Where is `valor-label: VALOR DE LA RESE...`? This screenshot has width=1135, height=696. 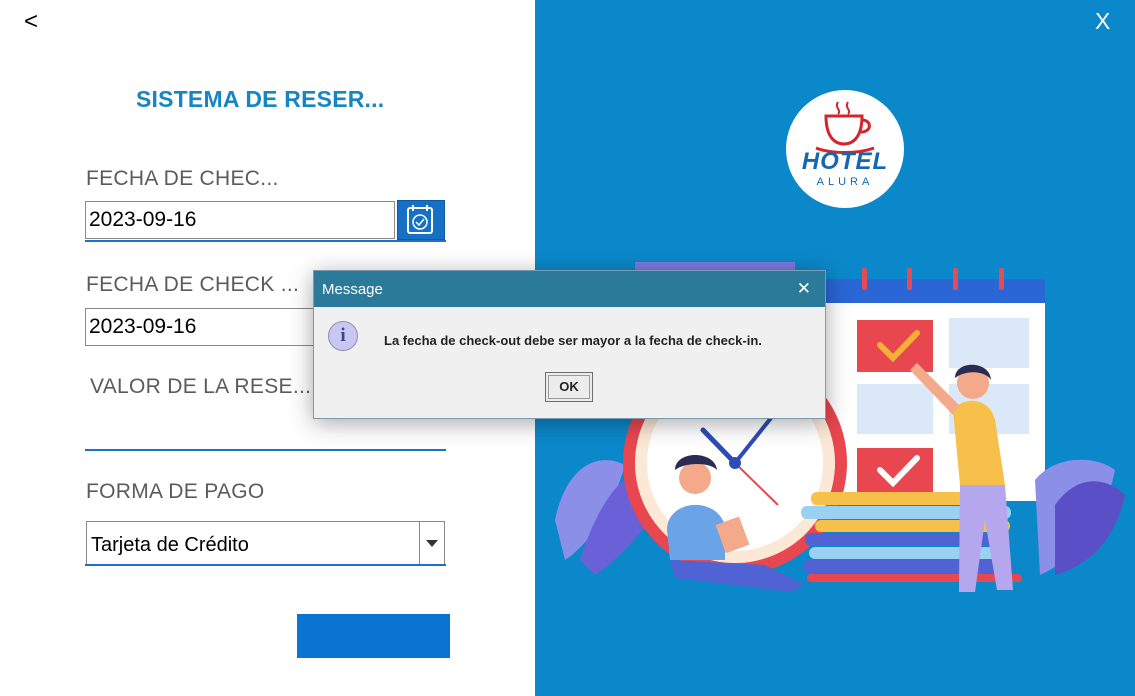 valor-label: VALOR DE LA RESE... is located at coordinates (201, 386).